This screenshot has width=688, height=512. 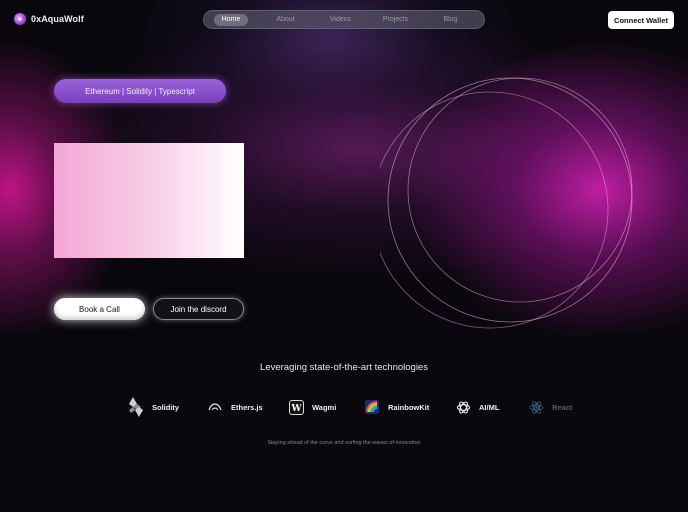 What do you see at coordinates (463, 407) in the screenshot?
I see `openai-icon` at bounding box center [463, 407].